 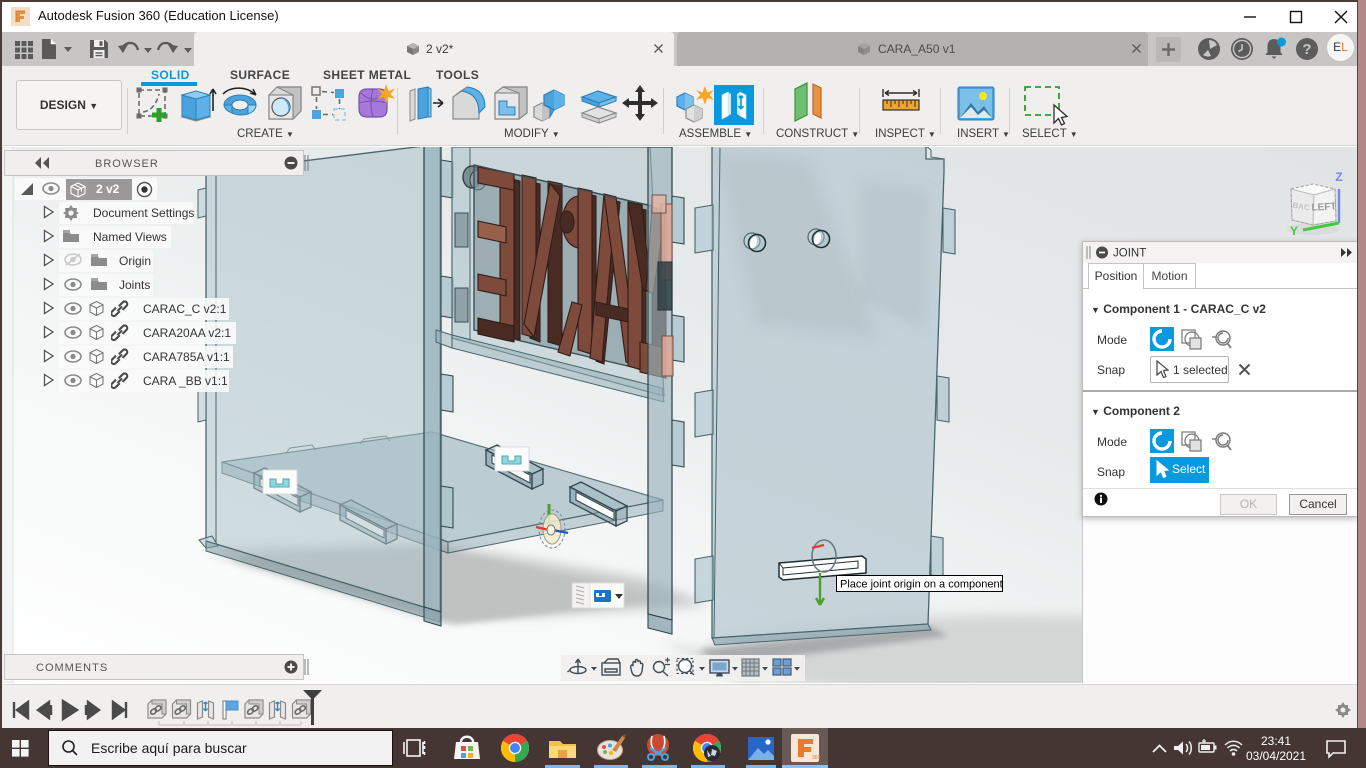 What do you see at coordinates (1294, 231) in the screenshot?
I see `svg-text: Y` at bounding box center [1294, 231].